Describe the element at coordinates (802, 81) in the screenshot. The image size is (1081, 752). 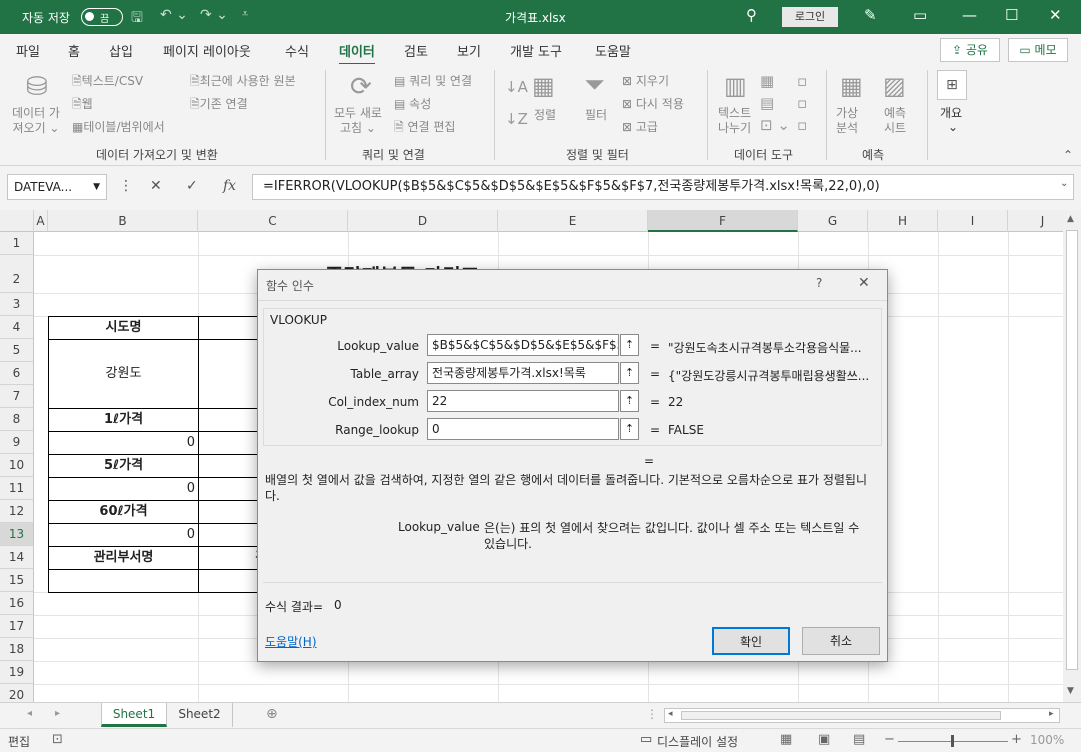
I see `consolidate-icon: ▫` at that location.